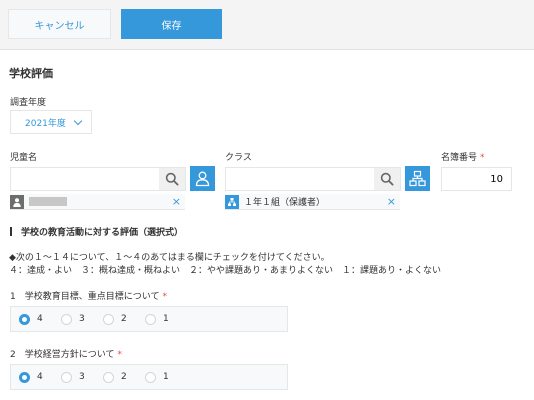 The width and height of the screenshot is (534, 400). What do you see at coordinates (85, 179) in the screenshot?
I see `student-search-input` at bounding box center [85, 179].